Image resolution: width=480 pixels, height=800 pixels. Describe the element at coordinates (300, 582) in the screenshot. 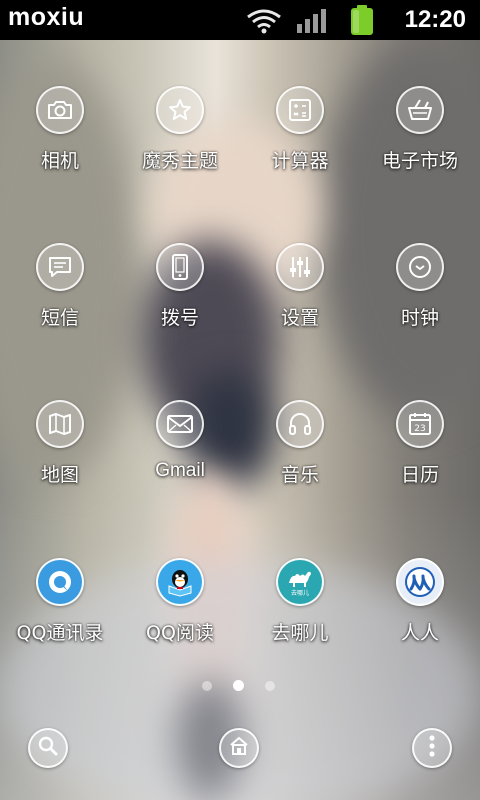

I see `qunar-camel-icon: 去哪儿` at that location.